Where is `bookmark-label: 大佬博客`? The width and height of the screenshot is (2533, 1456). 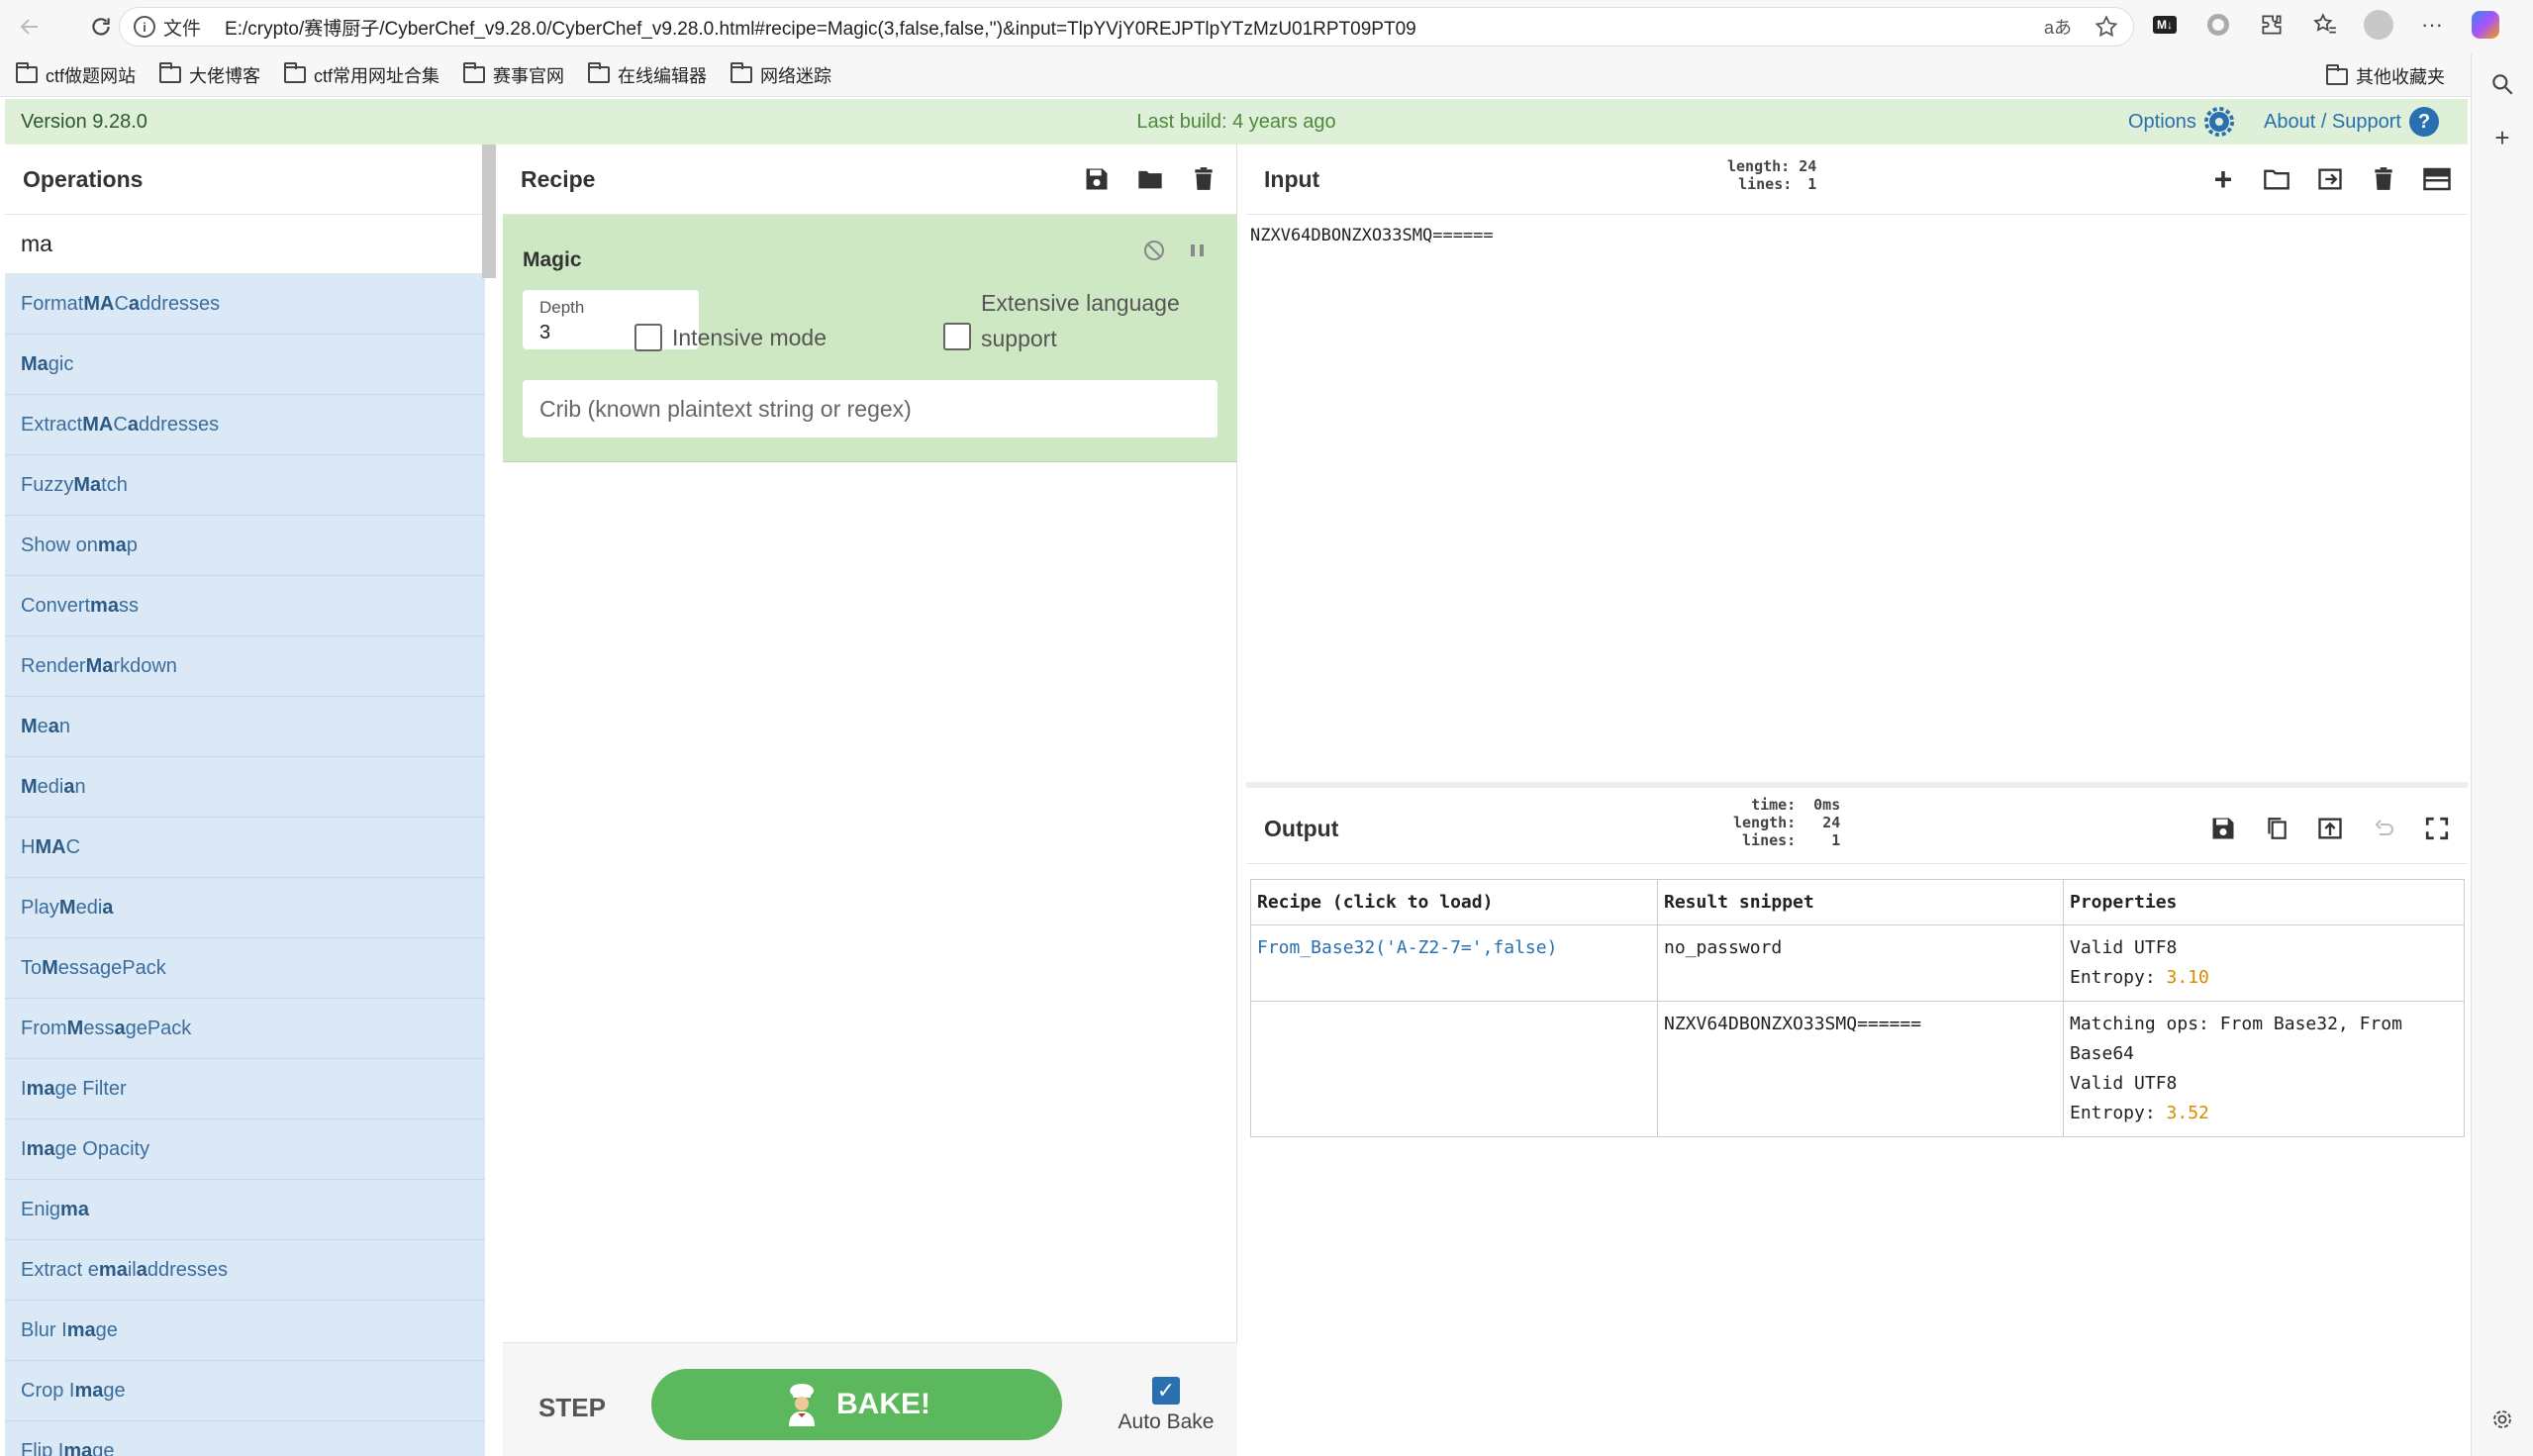 bookmark-label: 大佬博客 is located at coordinates (225, 75).